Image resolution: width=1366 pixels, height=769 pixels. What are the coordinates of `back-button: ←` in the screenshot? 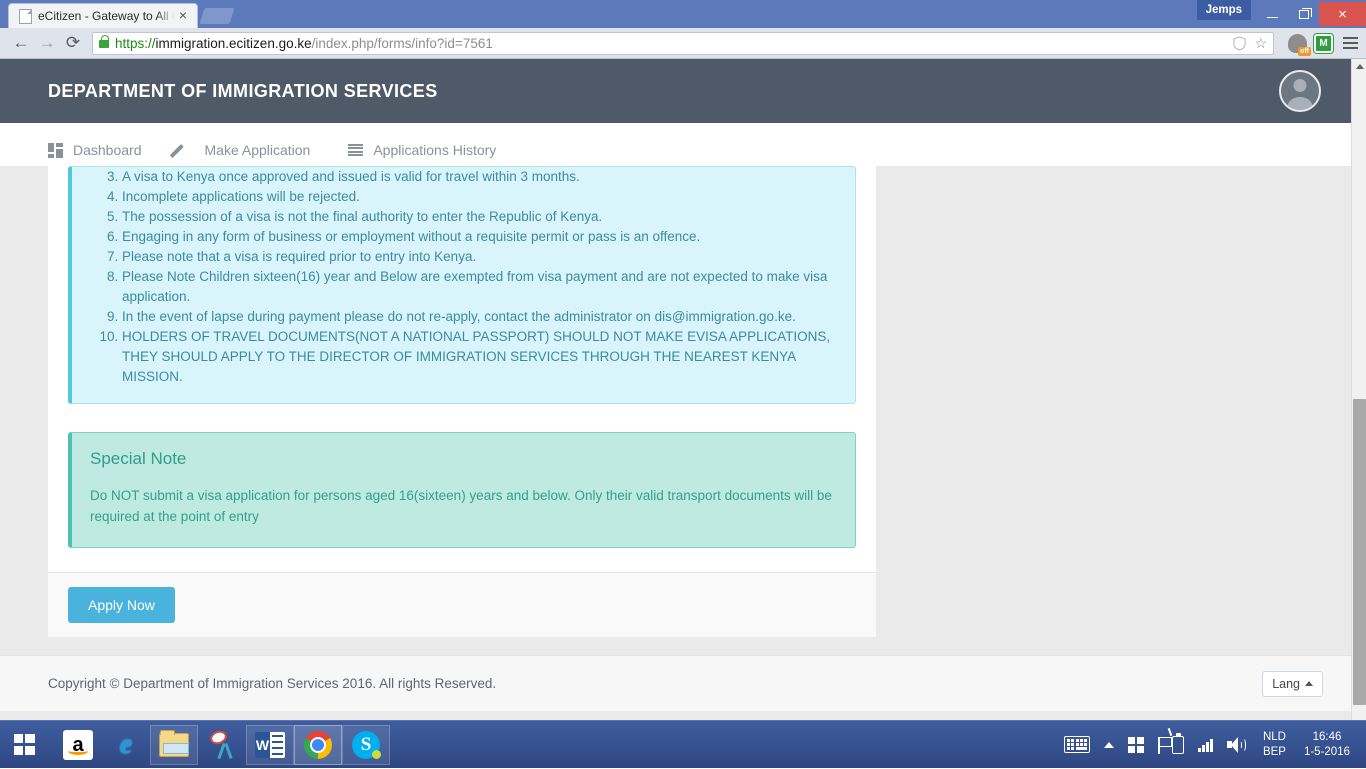 It's located at (21, 43).